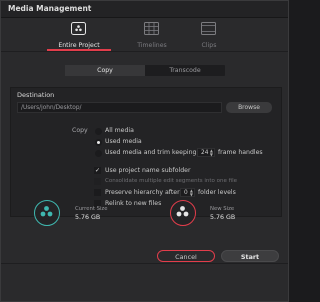 This screenshot has height=302, width=320. Describe the element at coordinates (91, 209) in the screenshot. I see `current-size-title: Current Size` at that location.